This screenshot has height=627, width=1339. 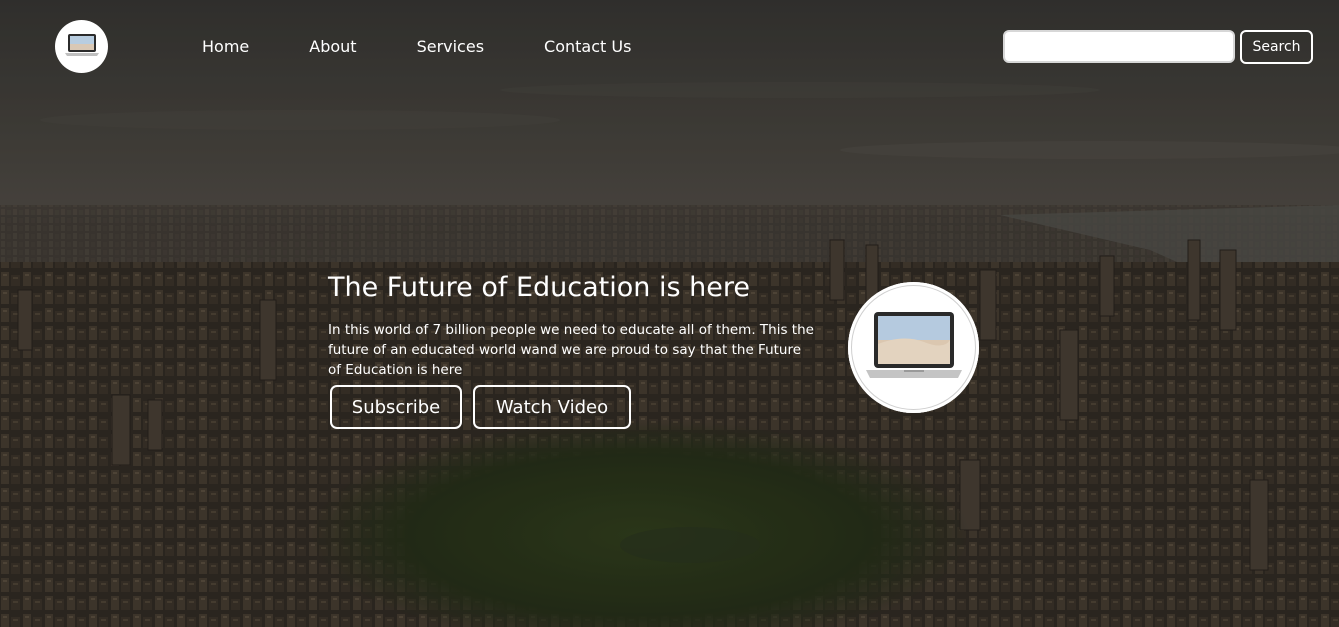 I want to click on nav-link-contact-us: Contact Us, so click(x=587, y=46).